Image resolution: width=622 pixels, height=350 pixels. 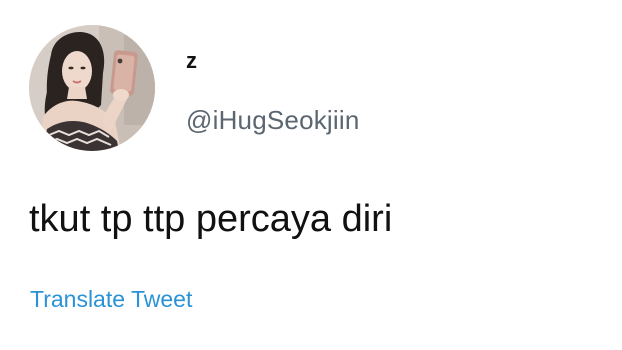 What do you see at coordinates (111, 299) in the screenshot?
I see `translate-tweet-link: Translate Tweet` at bounding box center [111, 299].